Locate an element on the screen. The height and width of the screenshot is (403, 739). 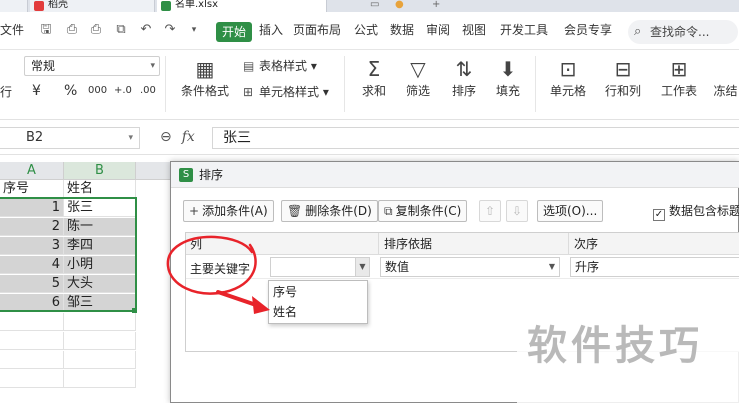
undo-icon: ↶ is located at coordinates (146, 30).